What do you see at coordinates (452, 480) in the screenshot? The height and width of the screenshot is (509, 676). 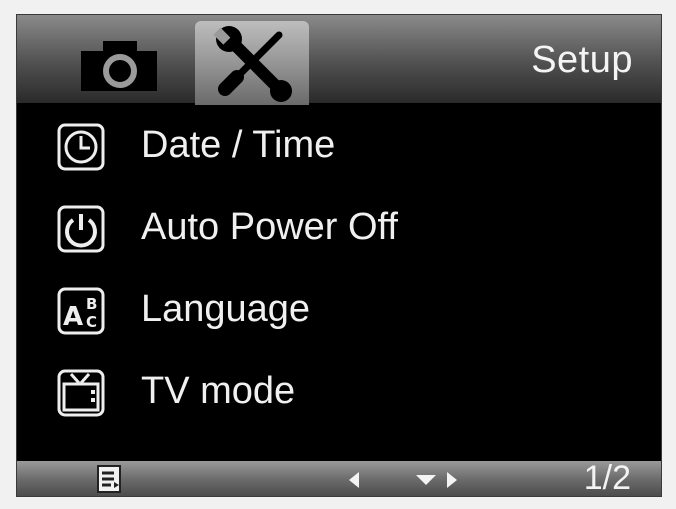 I see `right-arrow-icon` at bounding box center [452, 480].